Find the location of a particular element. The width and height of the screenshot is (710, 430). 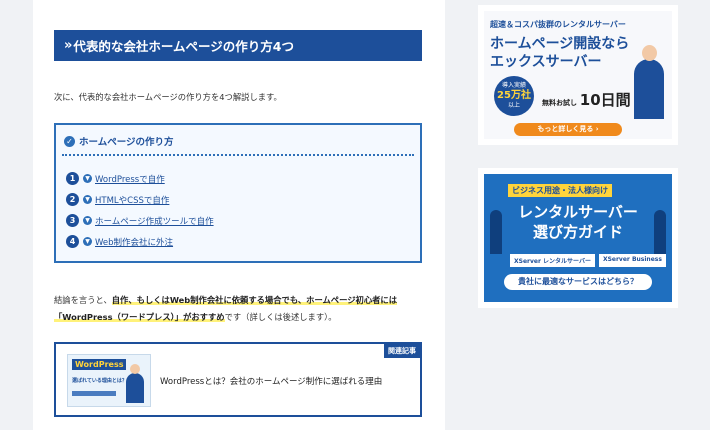

conclusion-tail: です（詳しくは後述します）。 is located at coordinates (280, 317).